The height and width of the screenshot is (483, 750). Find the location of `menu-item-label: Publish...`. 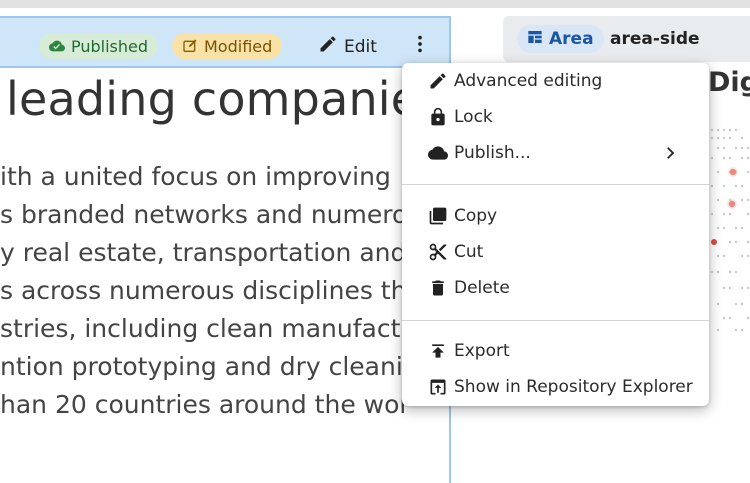

menu-item-label: Publish... is located at coordinates (492, 153).